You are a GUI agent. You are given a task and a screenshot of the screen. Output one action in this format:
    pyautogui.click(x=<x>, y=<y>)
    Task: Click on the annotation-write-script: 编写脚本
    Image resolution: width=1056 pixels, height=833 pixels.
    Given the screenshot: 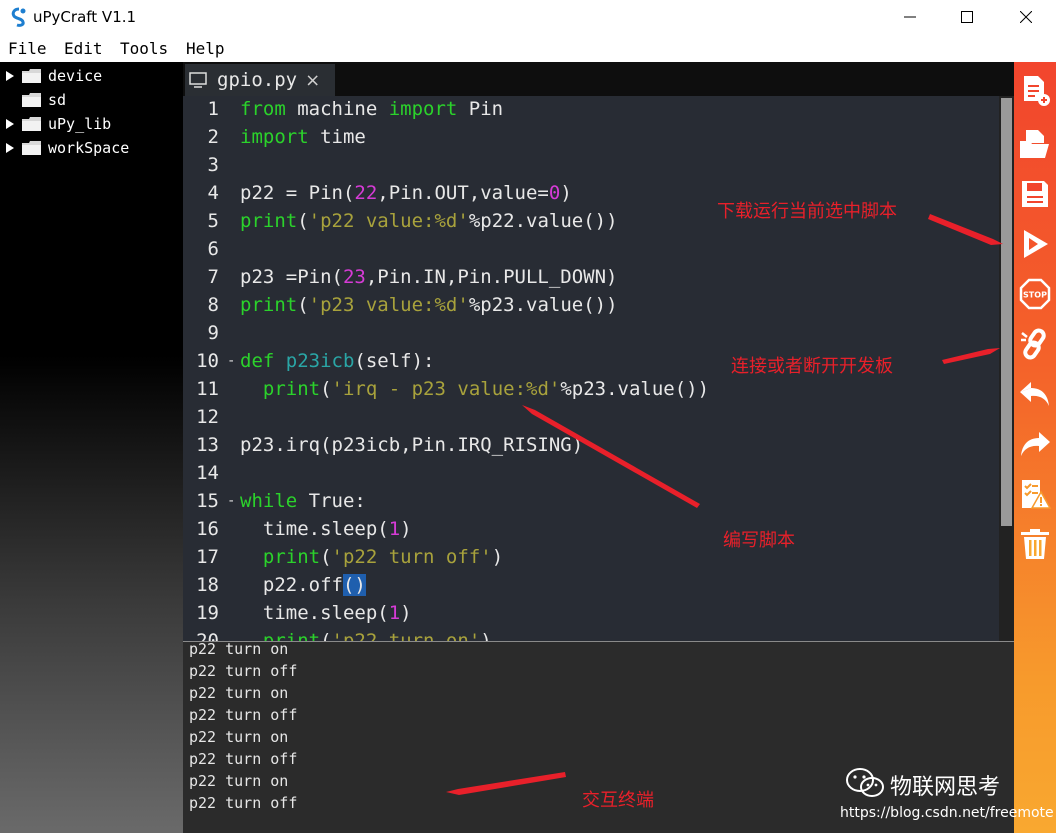 What is the action you would take?
    pyautogui.click(x=759, y=540)
    